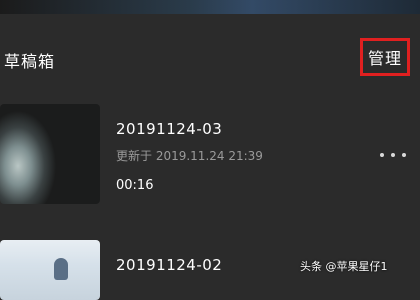  Describe the element at coordinates (385, 57) in the screenshot. I see `manage-button: 管理` at that location.